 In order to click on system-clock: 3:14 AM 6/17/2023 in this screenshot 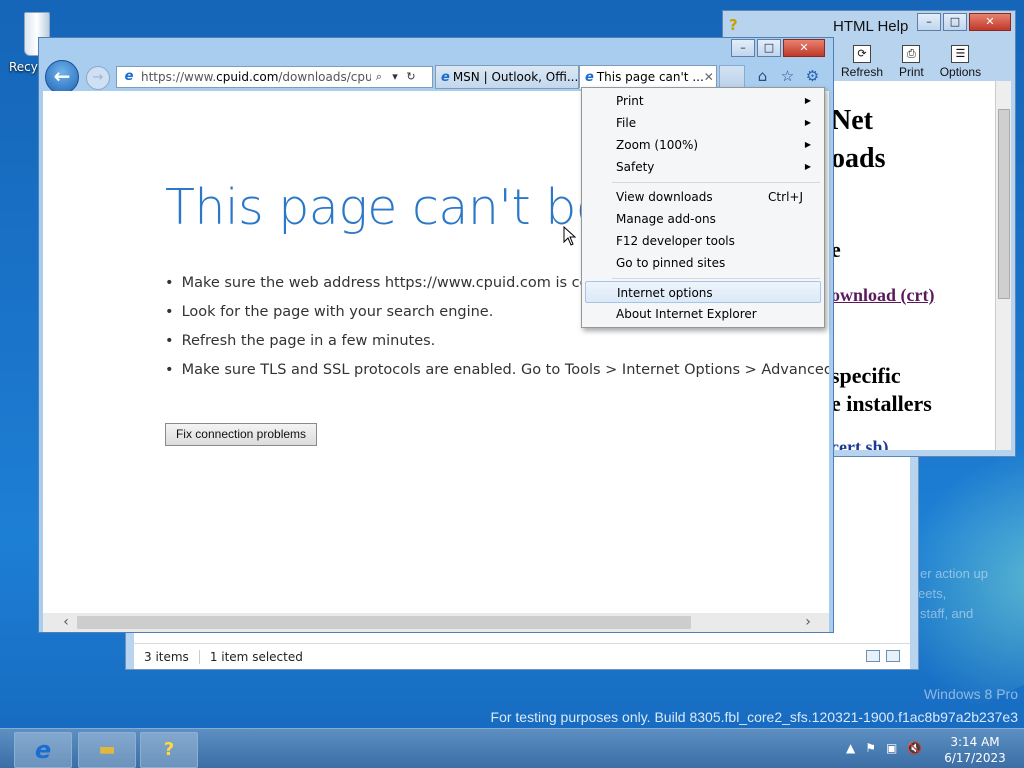, I will do `click(975, 750)`.